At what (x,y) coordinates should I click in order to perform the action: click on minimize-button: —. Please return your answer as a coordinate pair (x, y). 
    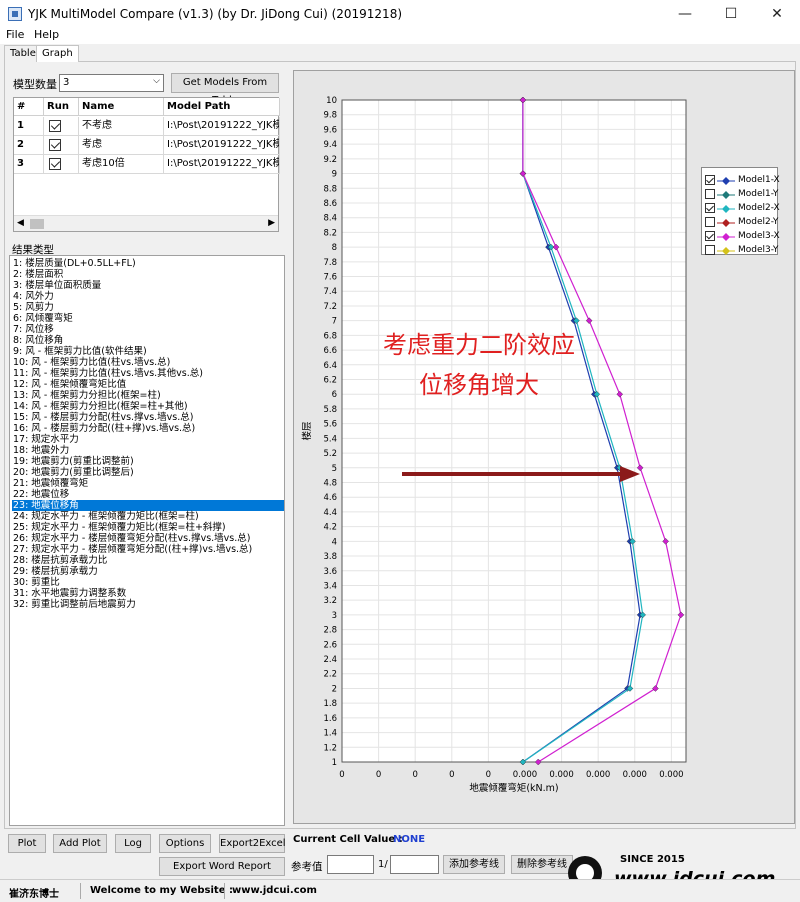
    Looking at the image, I should click on (685, 14).